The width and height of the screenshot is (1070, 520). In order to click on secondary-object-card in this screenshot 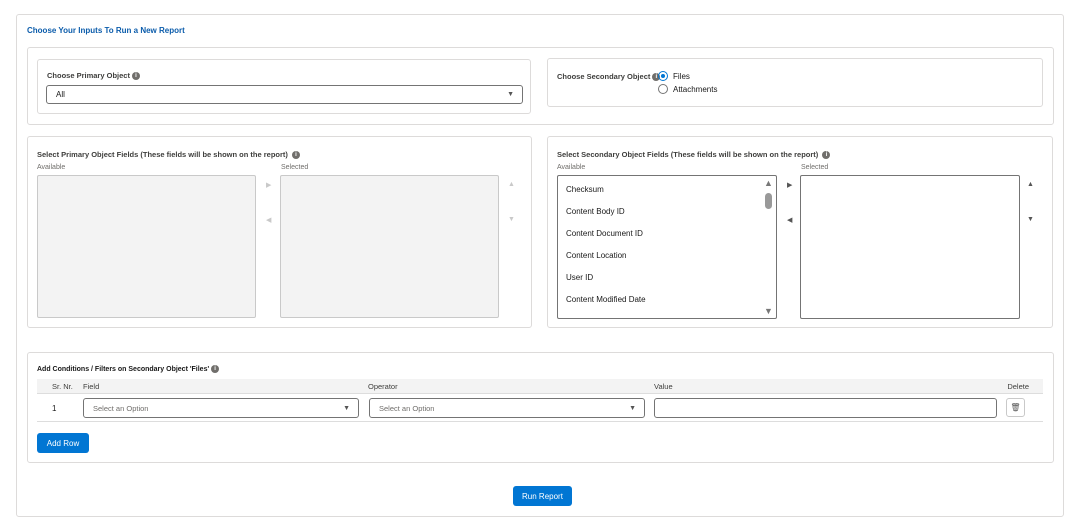, I will do `click(795, 82)`.